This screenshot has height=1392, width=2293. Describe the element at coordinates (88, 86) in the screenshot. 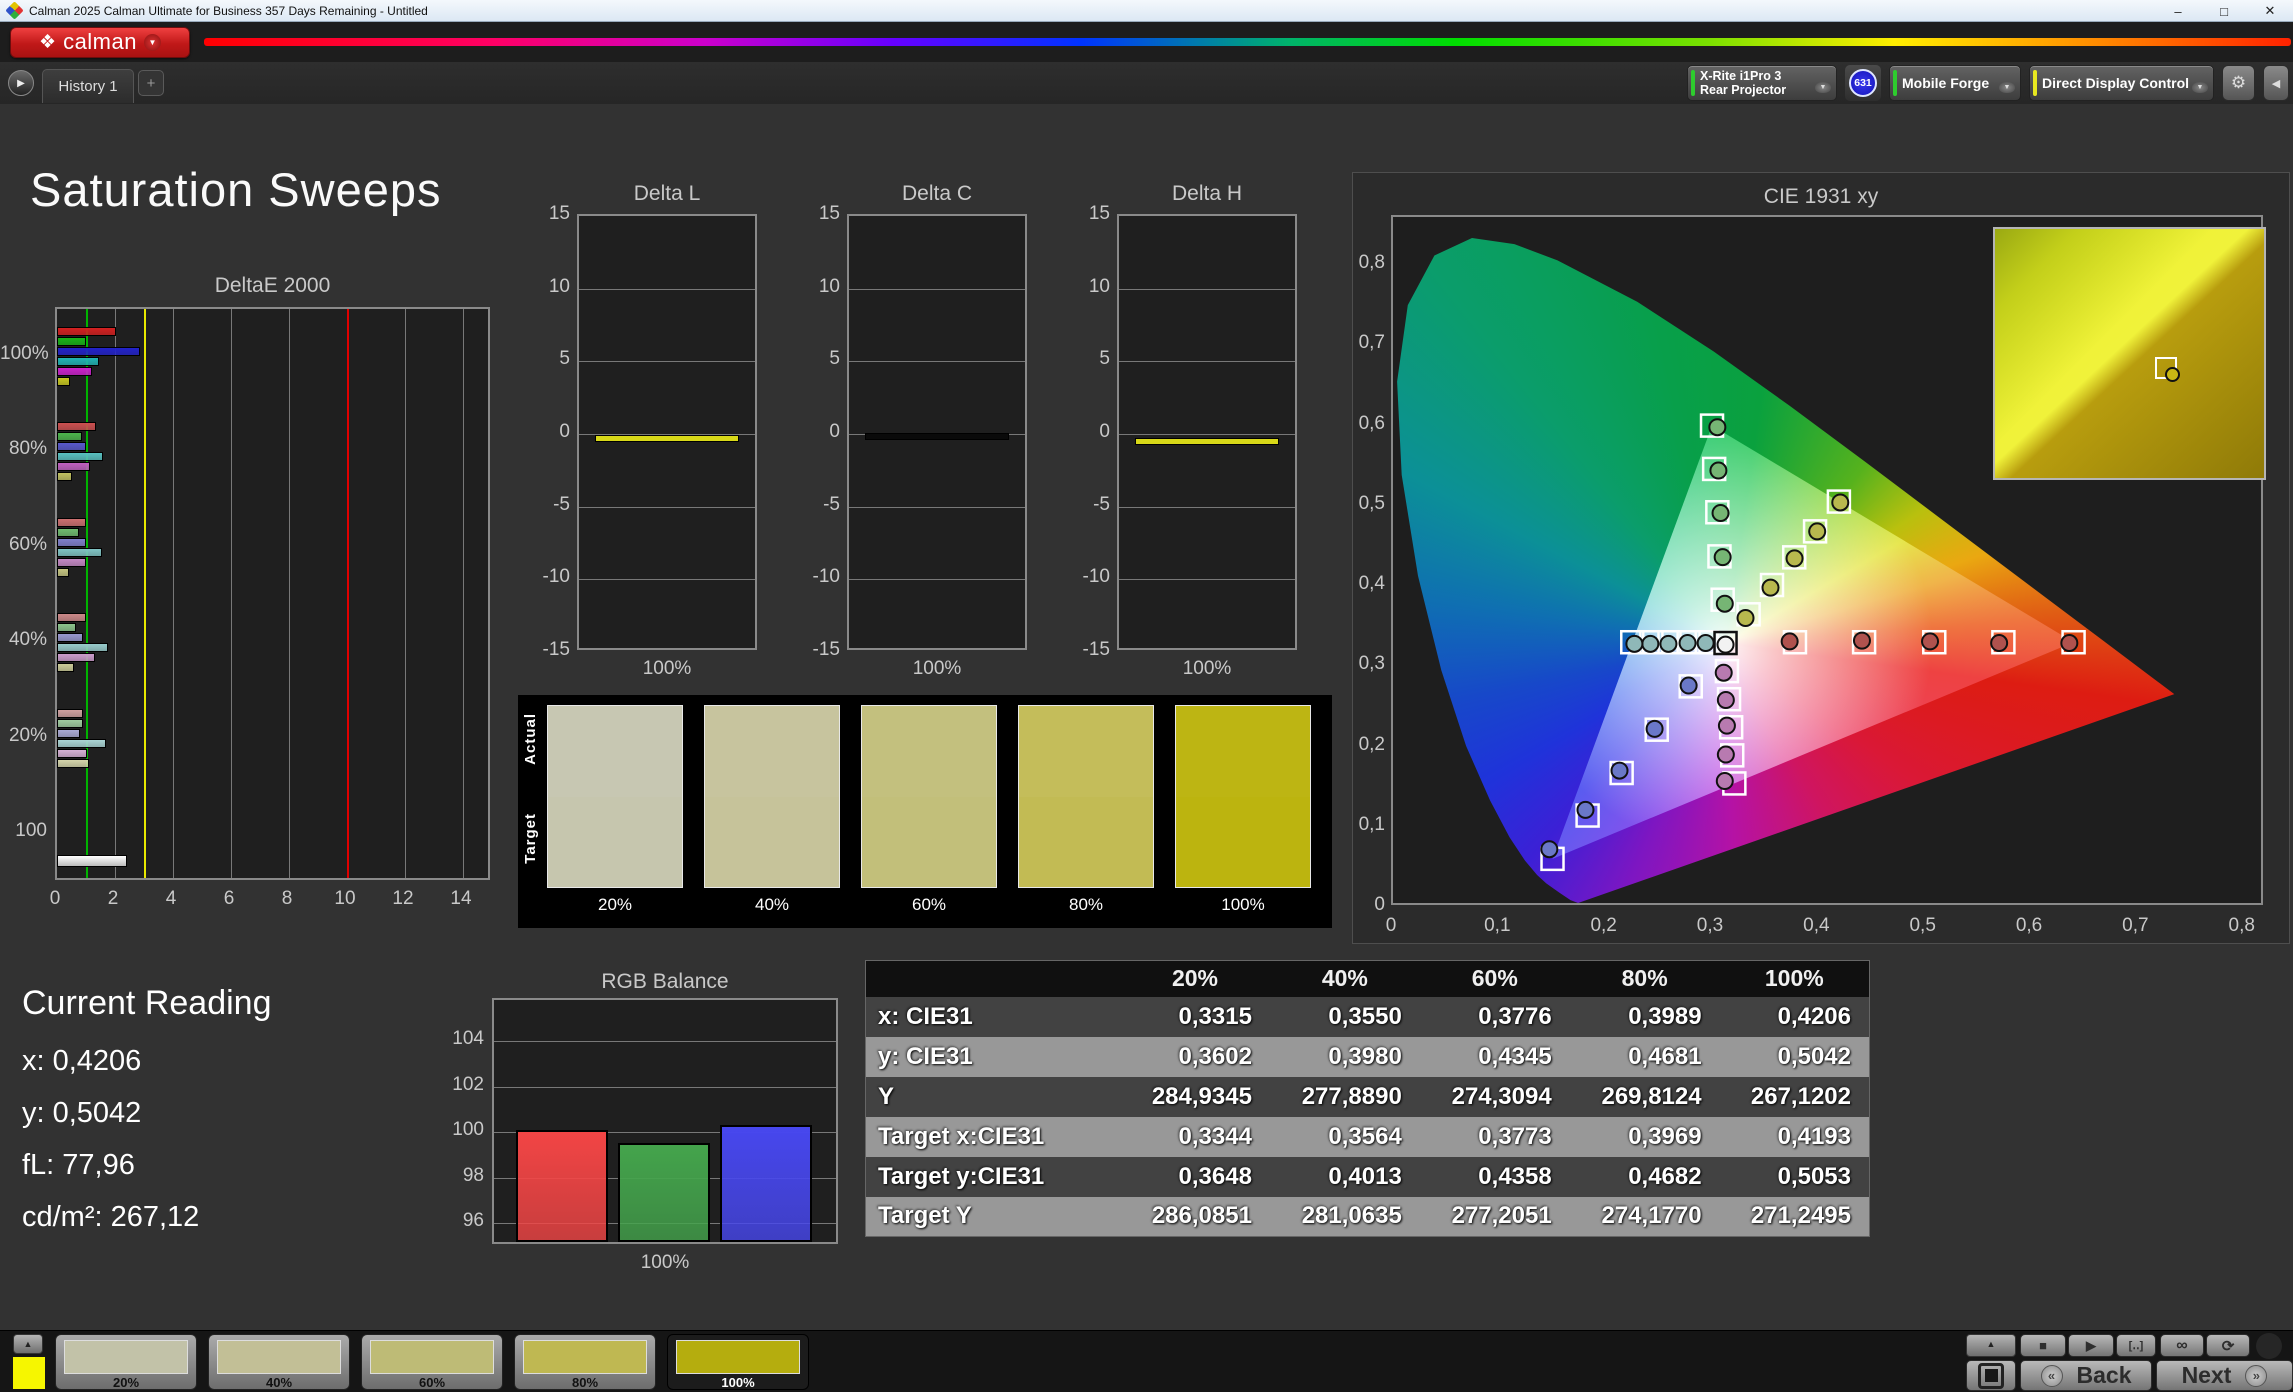

I see `tab-history-1: History 1` at that location.